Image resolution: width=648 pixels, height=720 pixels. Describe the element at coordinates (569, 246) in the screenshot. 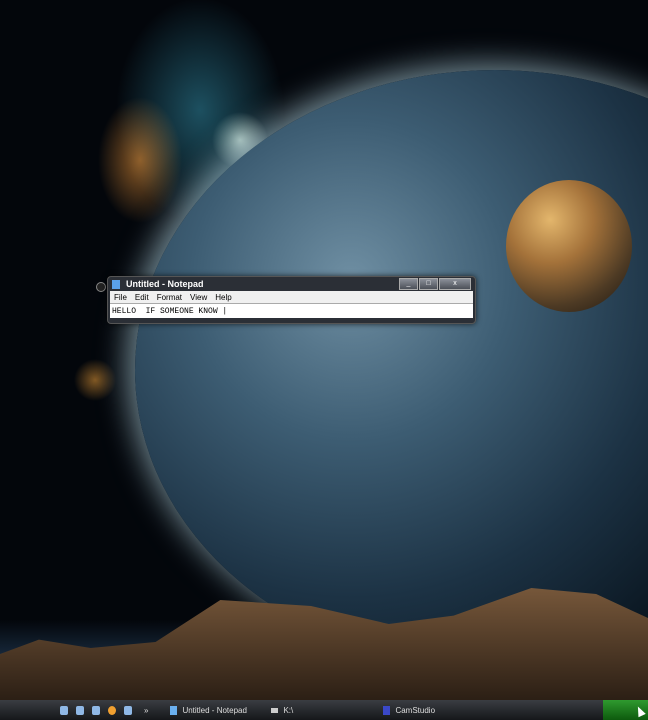

I see `wallpaper-moon` at that location.